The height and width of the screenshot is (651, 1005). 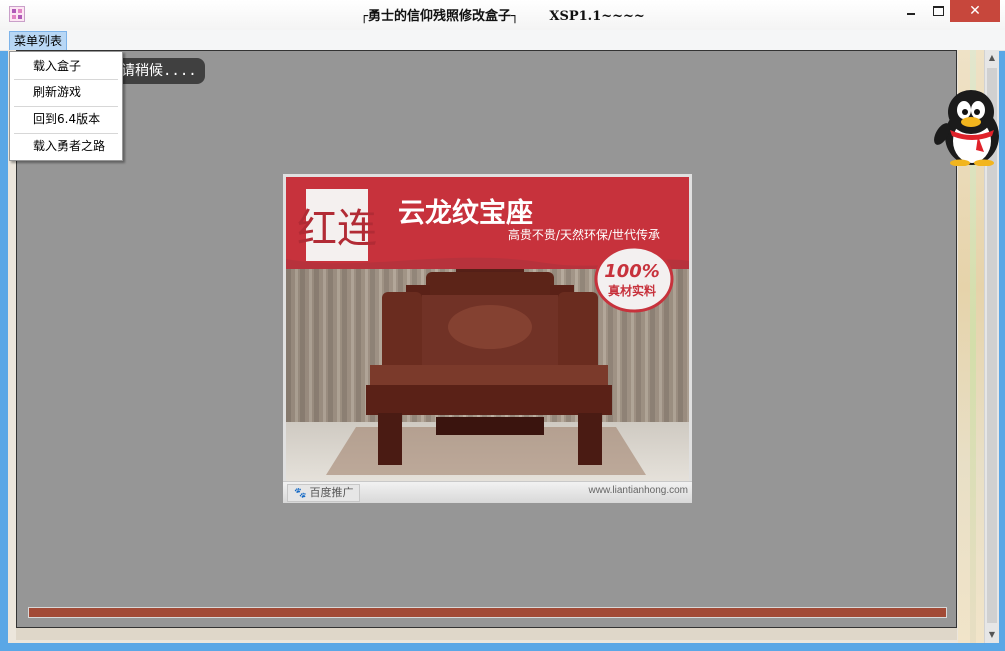 I want to click on panel-bottom-strip, so click(x=486, y=634).